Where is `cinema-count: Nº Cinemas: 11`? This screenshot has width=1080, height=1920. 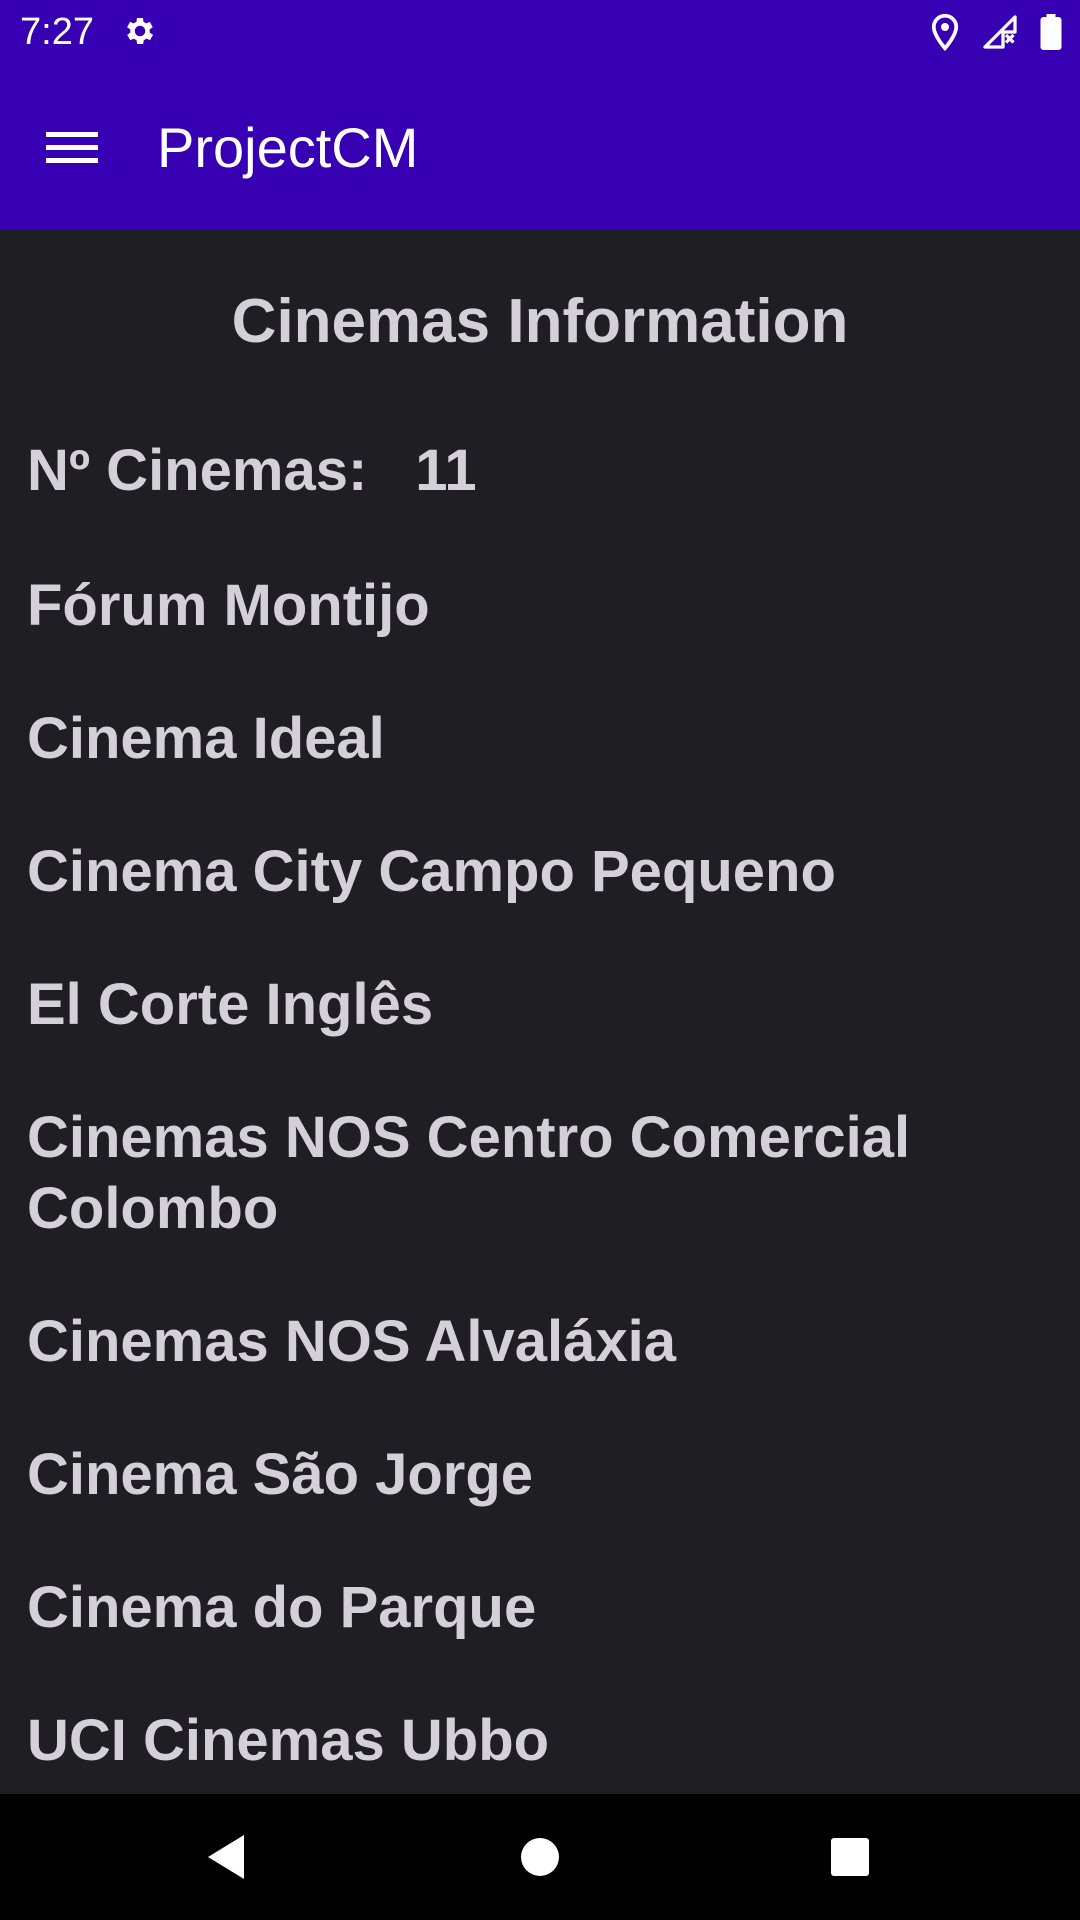 cinema-count: Nº Cinemas: 11 is located at coordinates (252, 471).